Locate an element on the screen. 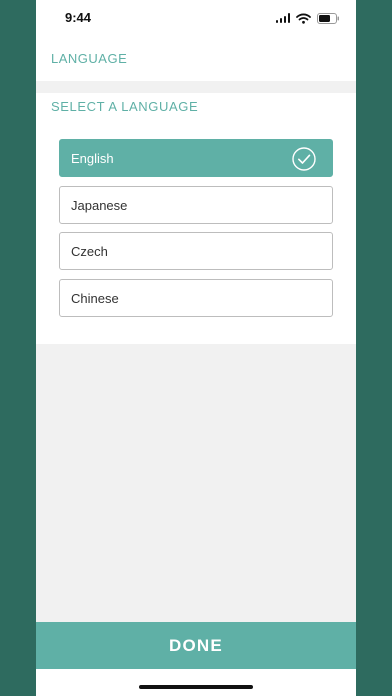  battery-icon is located at coordinates (328, 18).